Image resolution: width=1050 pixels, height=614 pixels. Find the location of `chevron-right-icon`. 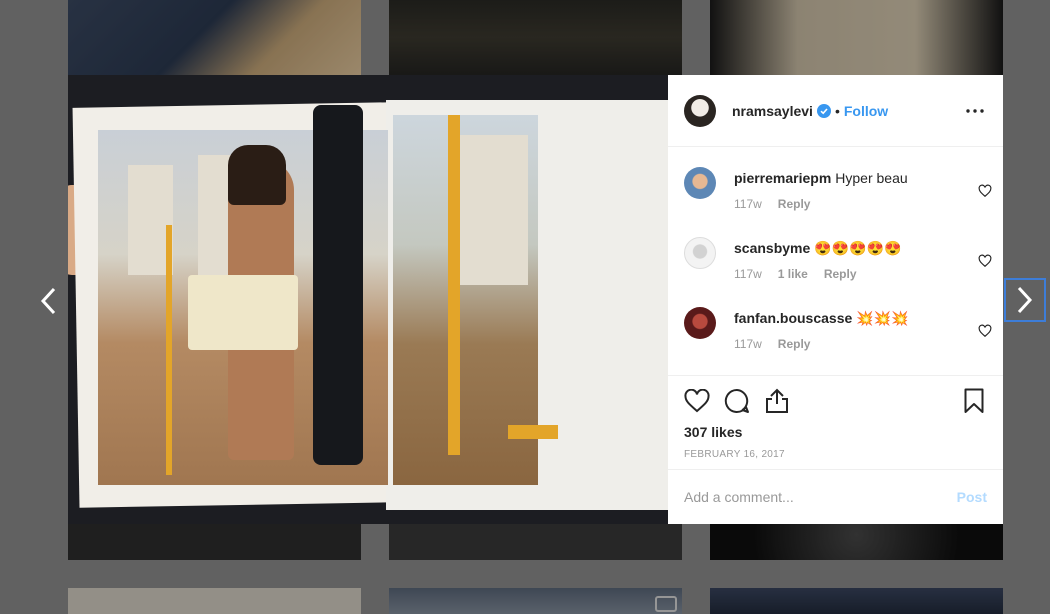

chevron-right-icon is located at coordinates (1025, 300).